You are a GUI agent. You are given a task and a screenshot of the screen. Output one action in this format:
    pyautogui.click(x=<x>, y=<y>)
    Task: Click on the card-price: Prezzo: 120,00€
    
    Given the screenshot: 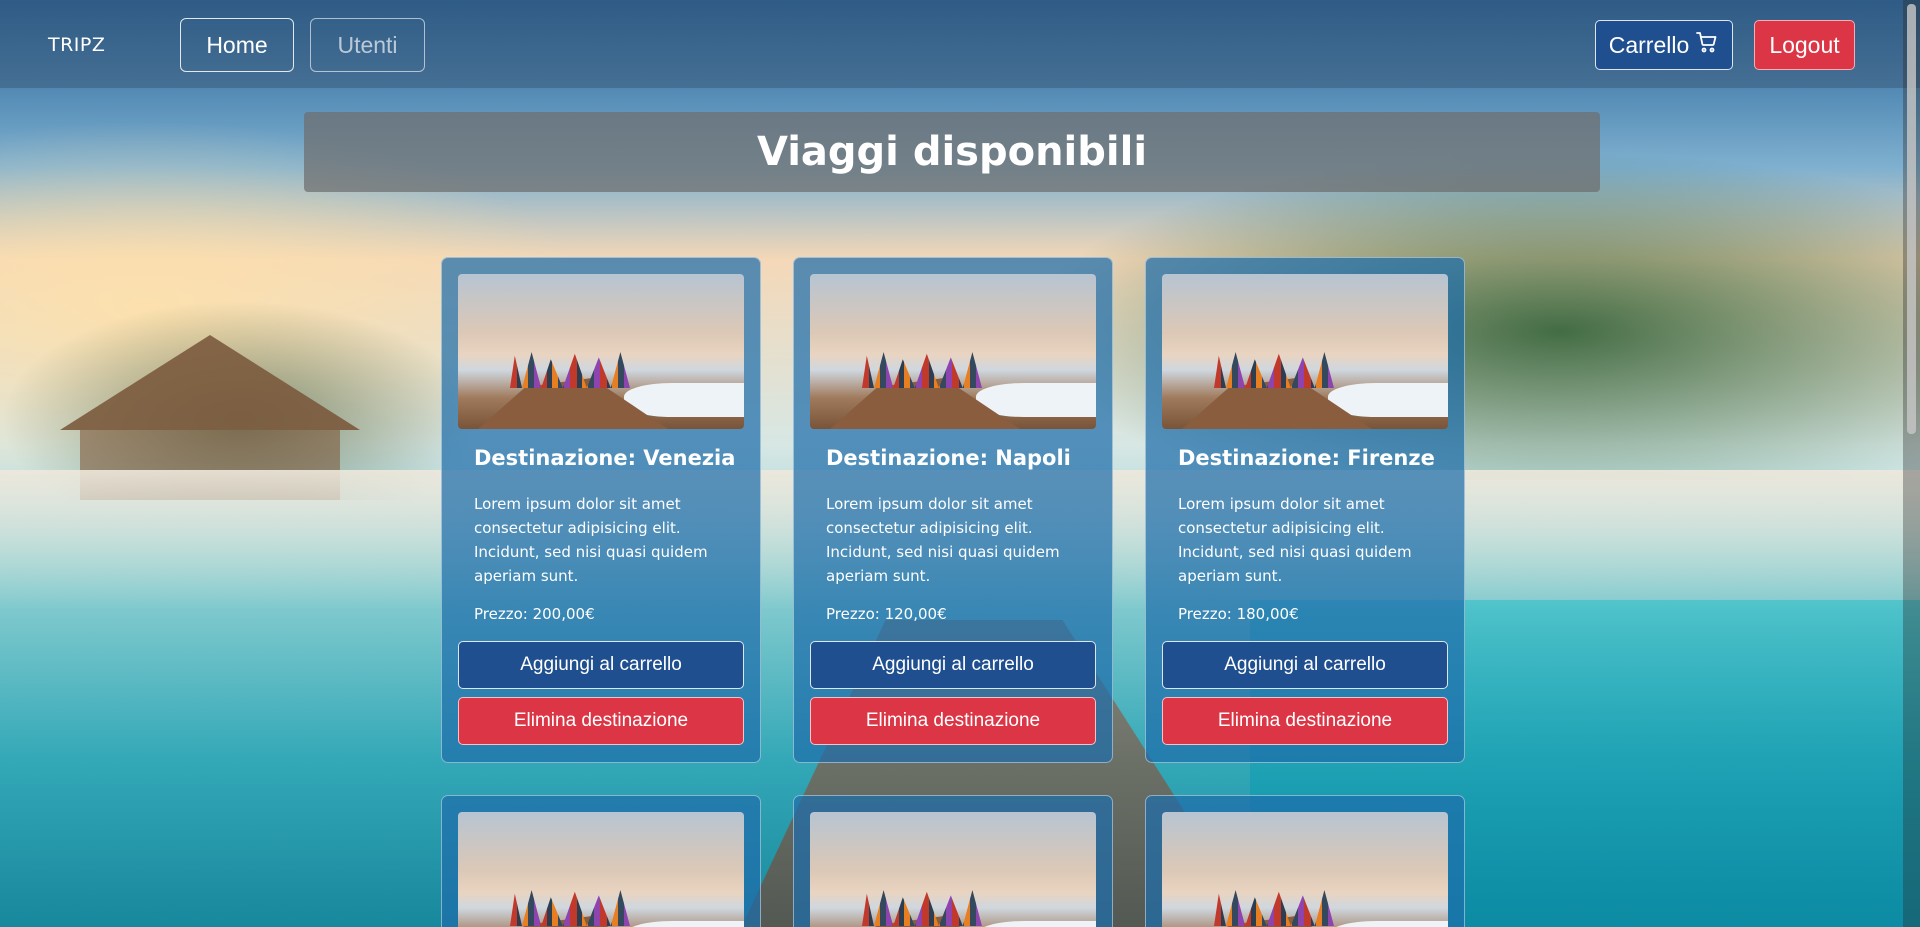 What is the action you would take?
    pyautogui.click(x=886, y=614)
    